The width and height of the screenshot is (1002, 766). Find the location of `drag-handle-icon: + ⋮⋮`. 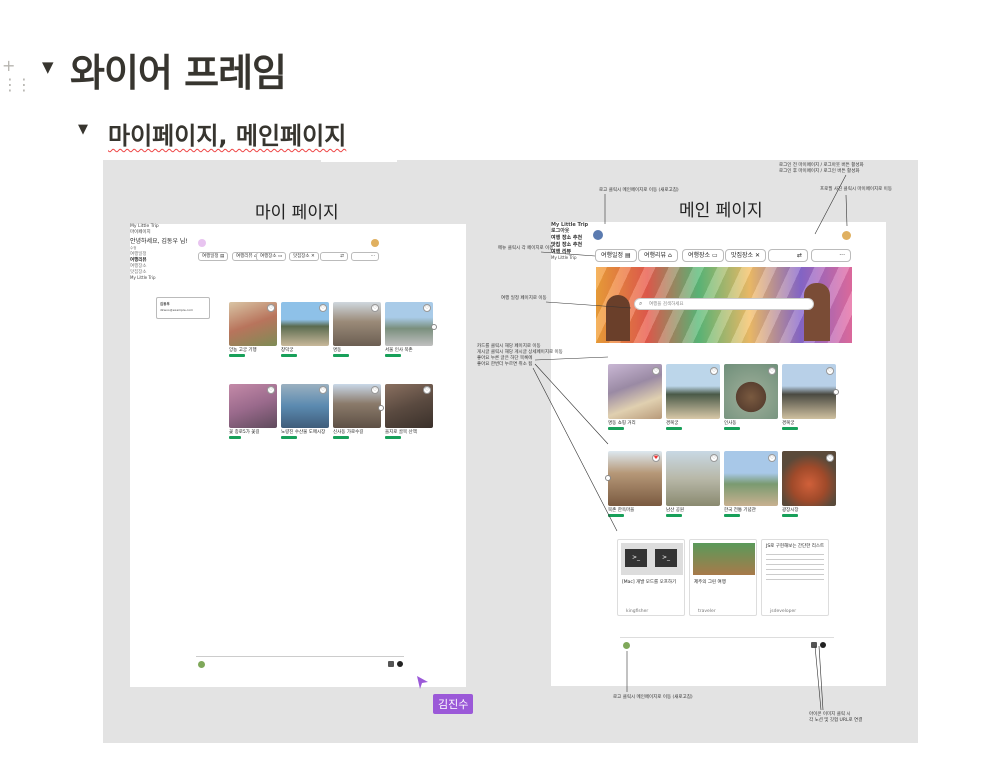

drag-handle-icon: + ⋮⋮ is located at coordinates (17, 75).